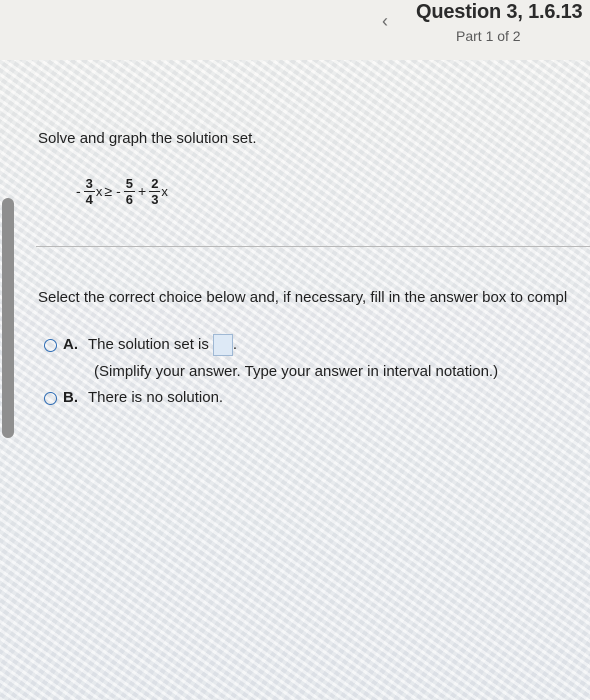 Image resolution: width=590 pixels, height=700 pixels. I want to click on fraction-denominator: 4, so click(89, 198).